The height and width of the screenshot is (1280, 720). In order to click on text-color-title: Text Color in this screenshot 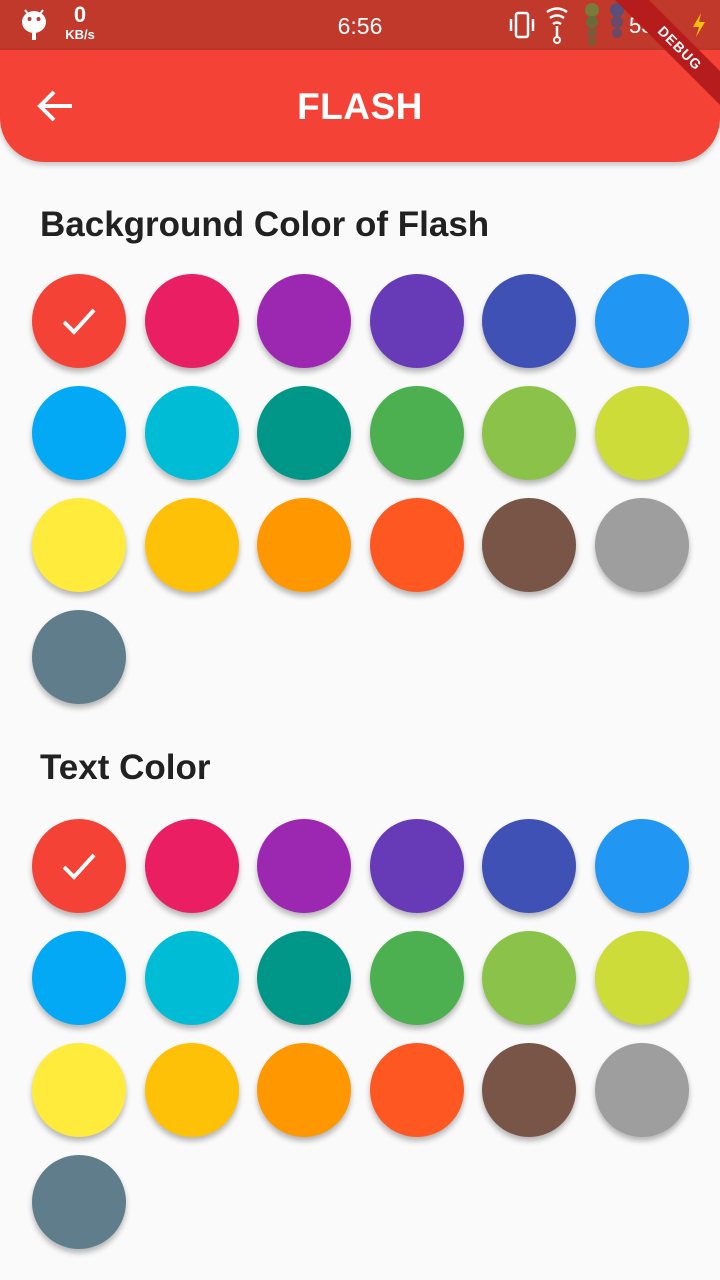, I will do `click(125, 767)`.